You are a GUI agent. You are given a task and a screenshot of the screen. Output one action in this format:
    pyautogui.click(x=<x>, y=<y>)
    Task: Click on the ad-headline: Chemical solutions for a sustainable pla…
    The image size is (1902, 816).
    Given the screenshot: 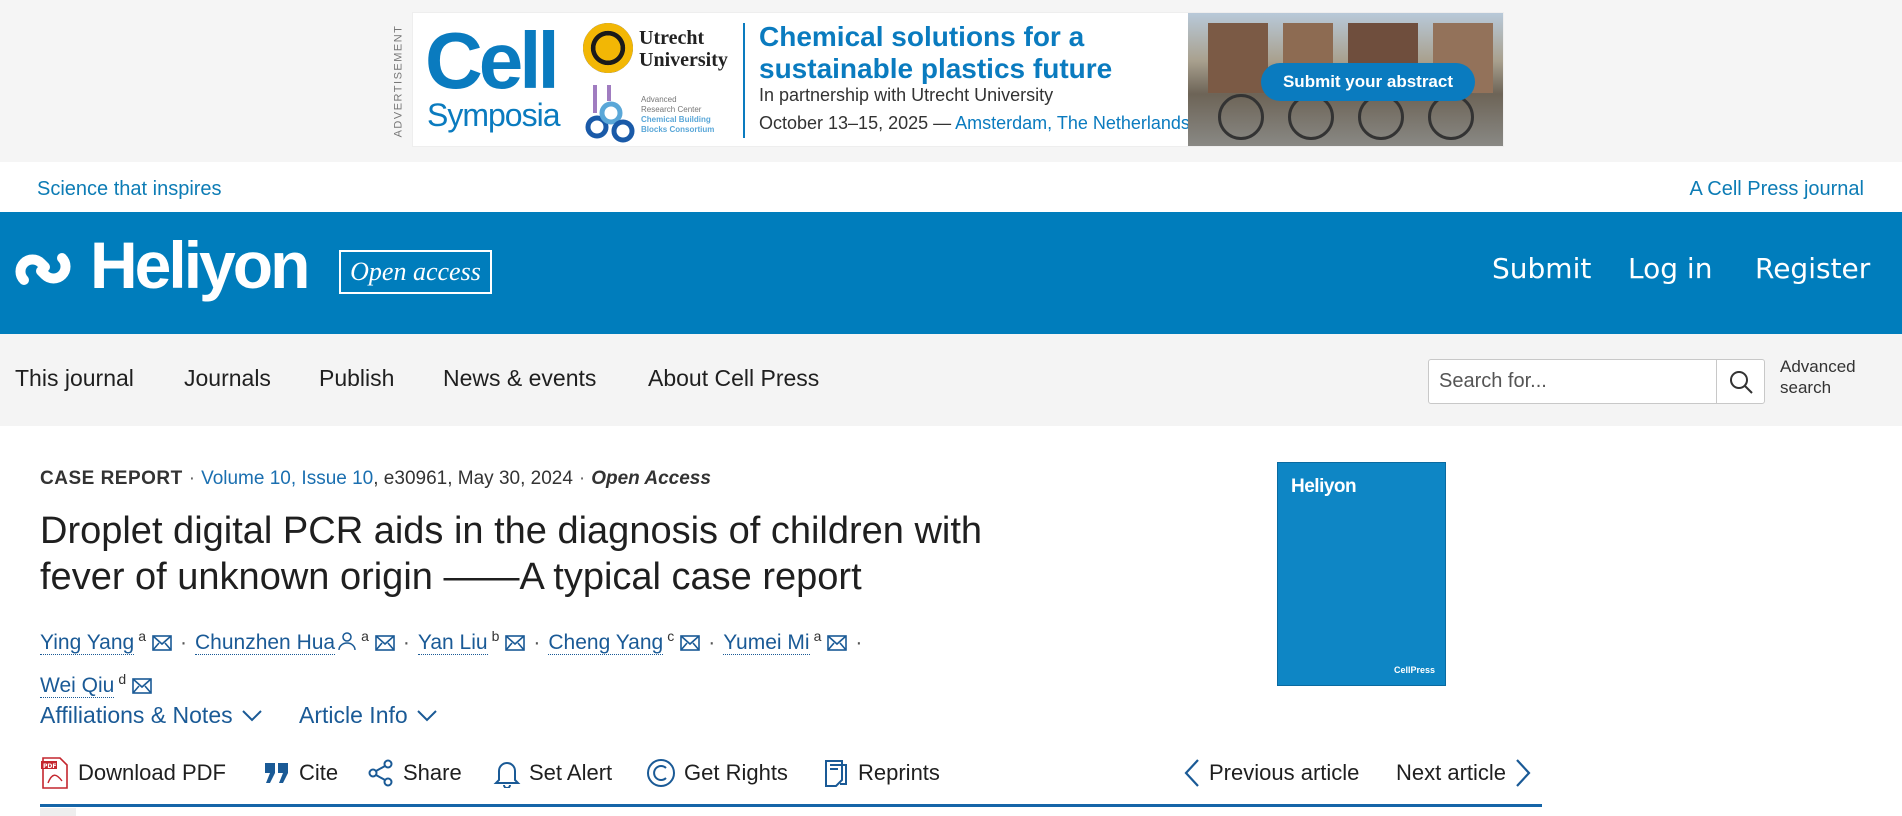 What is the action you would take?
    pyautogui.click(x=936, y=52)
    